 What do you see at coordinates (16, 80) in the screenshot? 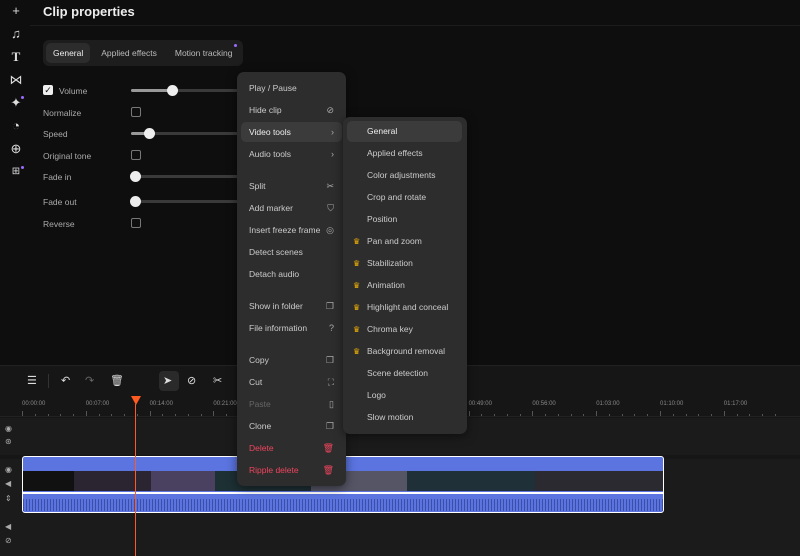
I see `transition-icon: ⋈` at bounding box center [16, 80].